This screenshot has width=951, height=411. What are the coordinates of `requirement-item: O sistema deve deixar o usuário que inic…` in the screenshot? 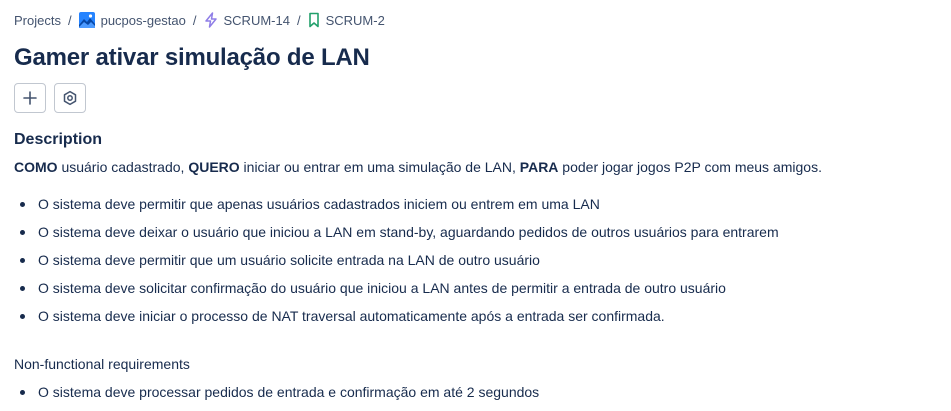 It's located at (396, 237).